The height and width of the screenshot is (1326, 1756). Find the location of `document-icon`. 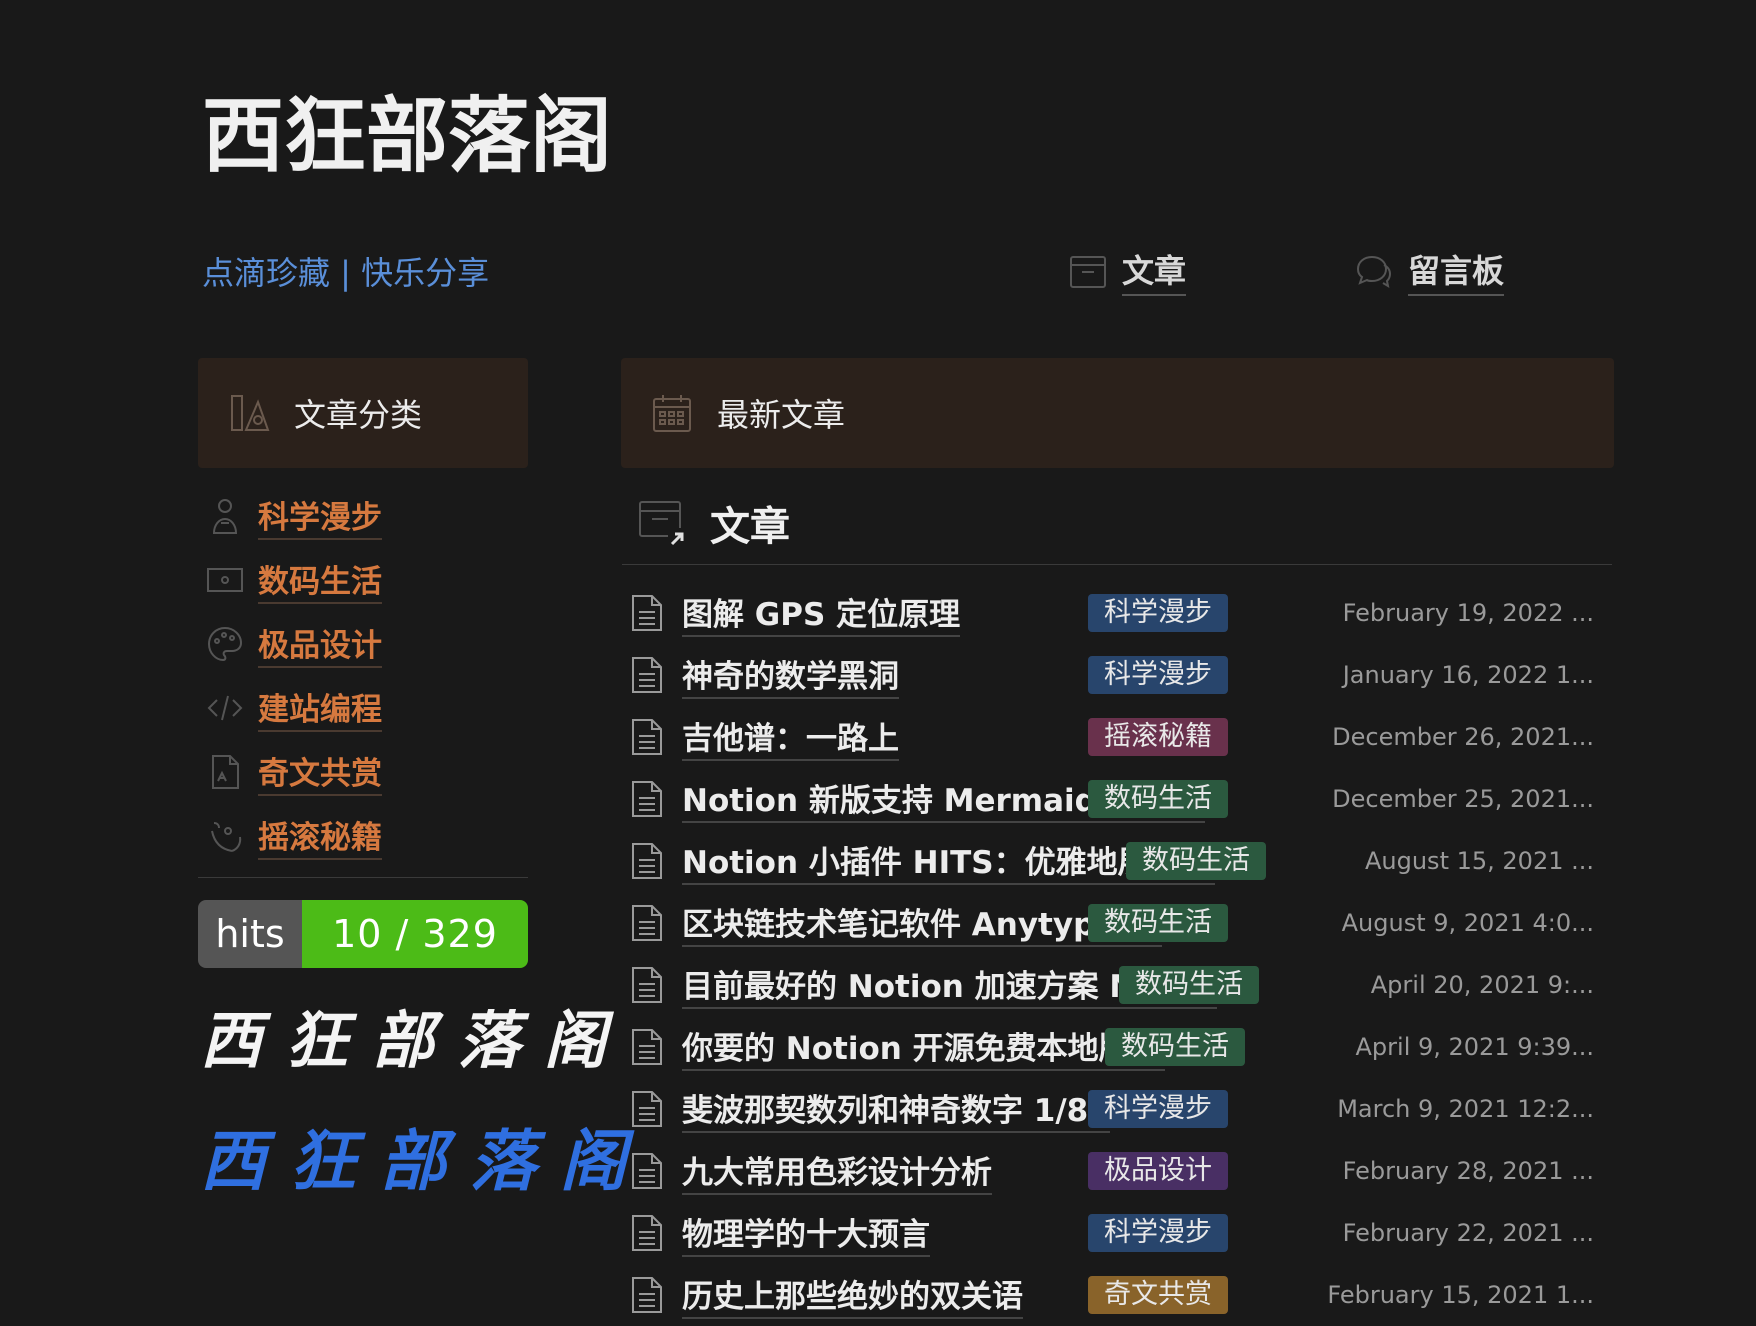

document-icon is located at coordinates (225, 772).